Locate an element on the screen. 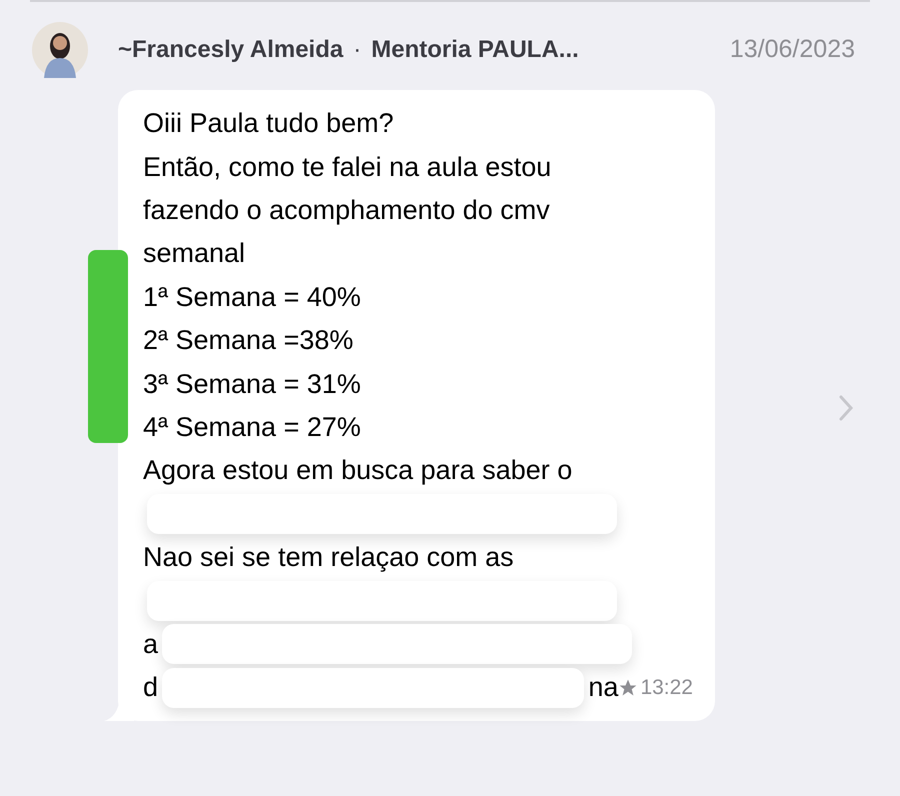 Image resolution: width=900 pixels, height=796 pixels. message-line: a is located at coordinates (150, 644).